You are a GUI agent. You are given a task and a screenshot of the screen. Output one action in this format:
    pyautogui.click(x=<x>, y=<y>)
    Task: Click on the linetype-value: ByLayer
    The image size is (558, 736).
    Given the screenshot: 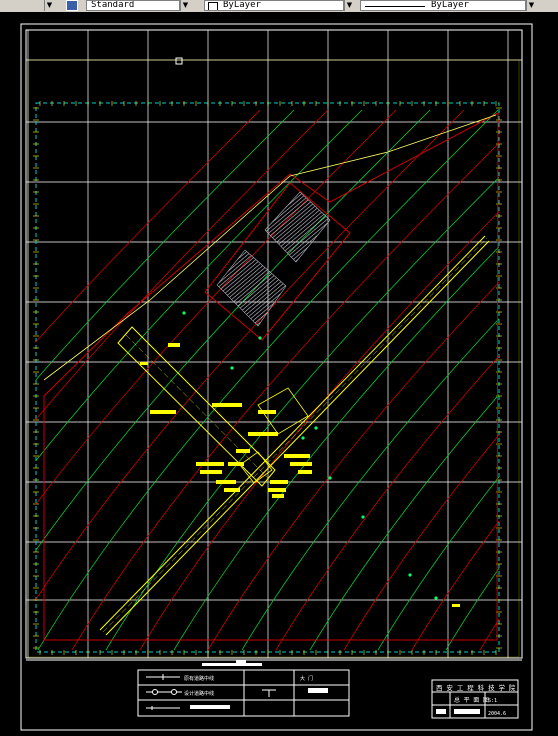 What is the action you would take?
    pyautogui.click(x=450, y=5)
    